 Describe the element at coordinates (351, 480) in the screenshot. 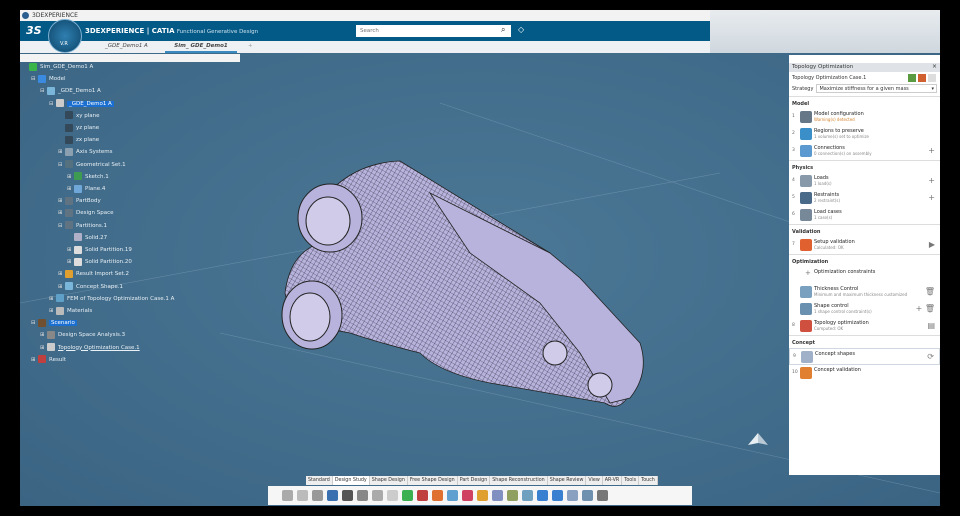

I see `toolbar-tab: Design Study` at that location.